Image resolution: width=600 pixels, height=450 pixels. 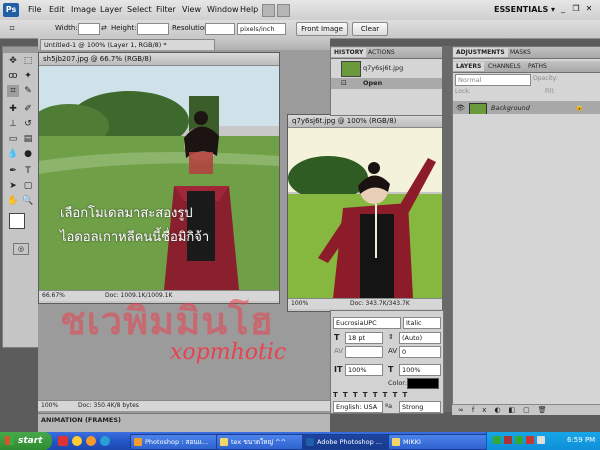 I want to click on volume-icon, so click(x=541, y=440).